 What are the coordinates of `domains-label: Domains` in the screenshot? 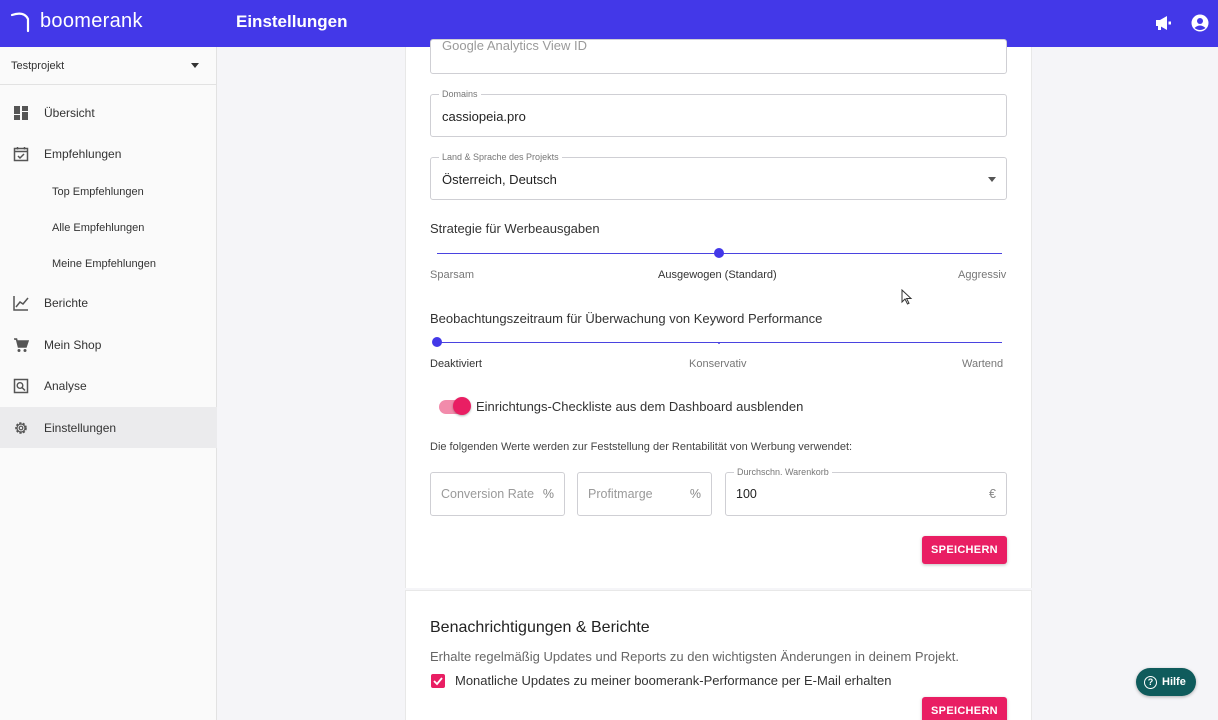 It's located at (460, 94).